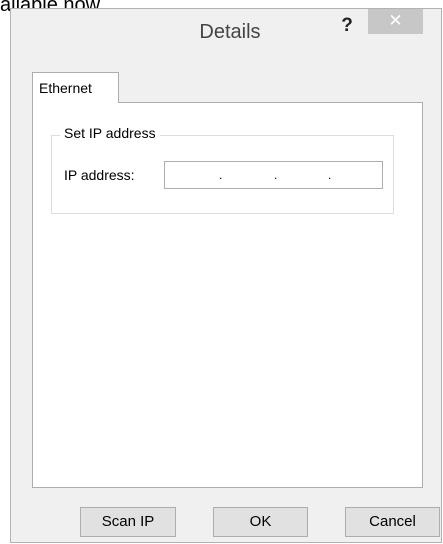 The image size is (443, 544). I want to click on set-ip-address-group: Set IP address IP address: . . ., so click(222, 169).